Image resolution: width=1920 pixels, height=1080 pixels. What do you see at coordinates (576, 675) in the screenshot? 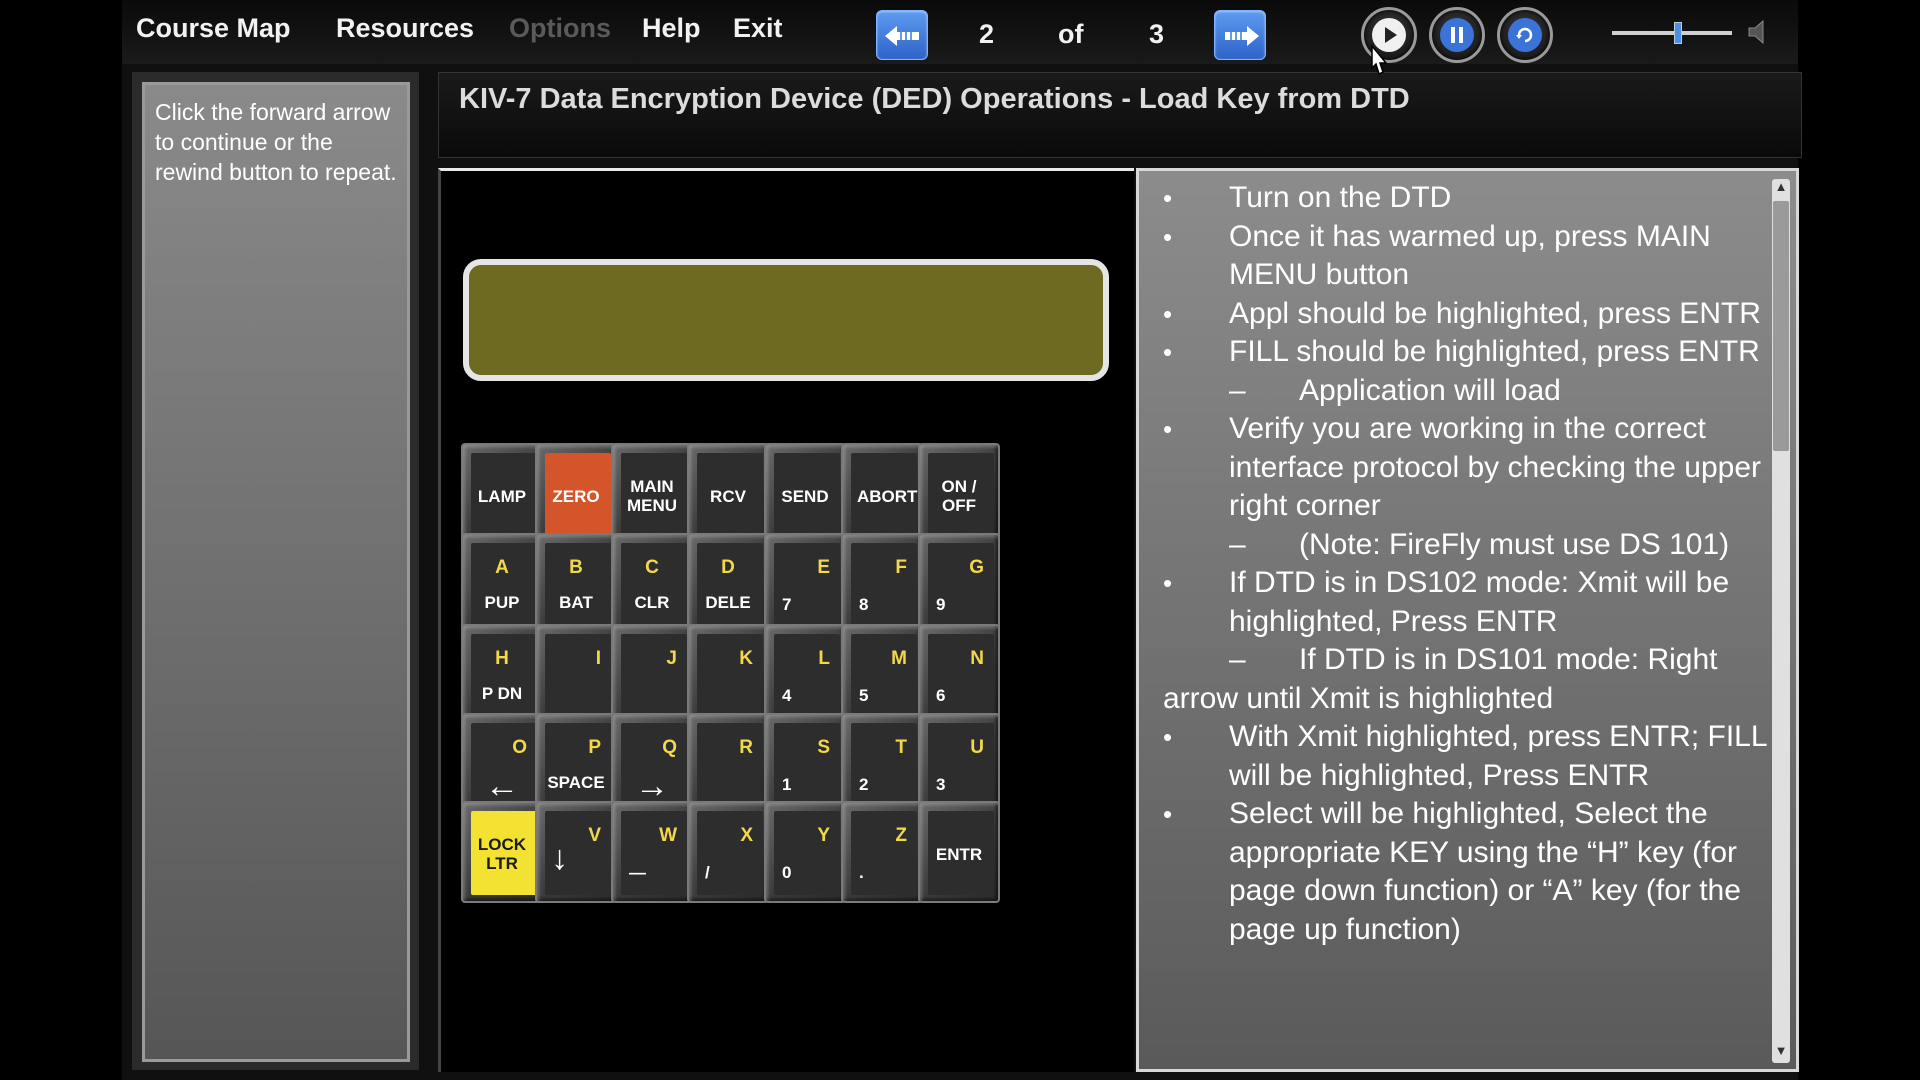
I see `key-i: I` at bounding box center [576, 675].